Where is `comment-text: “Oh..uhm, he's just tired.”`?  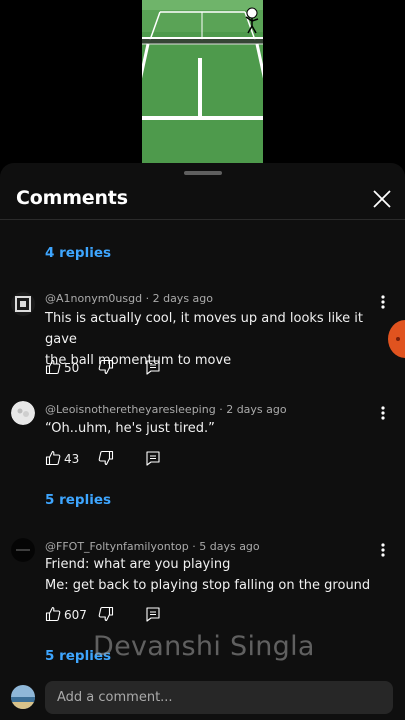 comment-text: “Oh..uhm, he's just tired.” is located at coordinates (212, 428).